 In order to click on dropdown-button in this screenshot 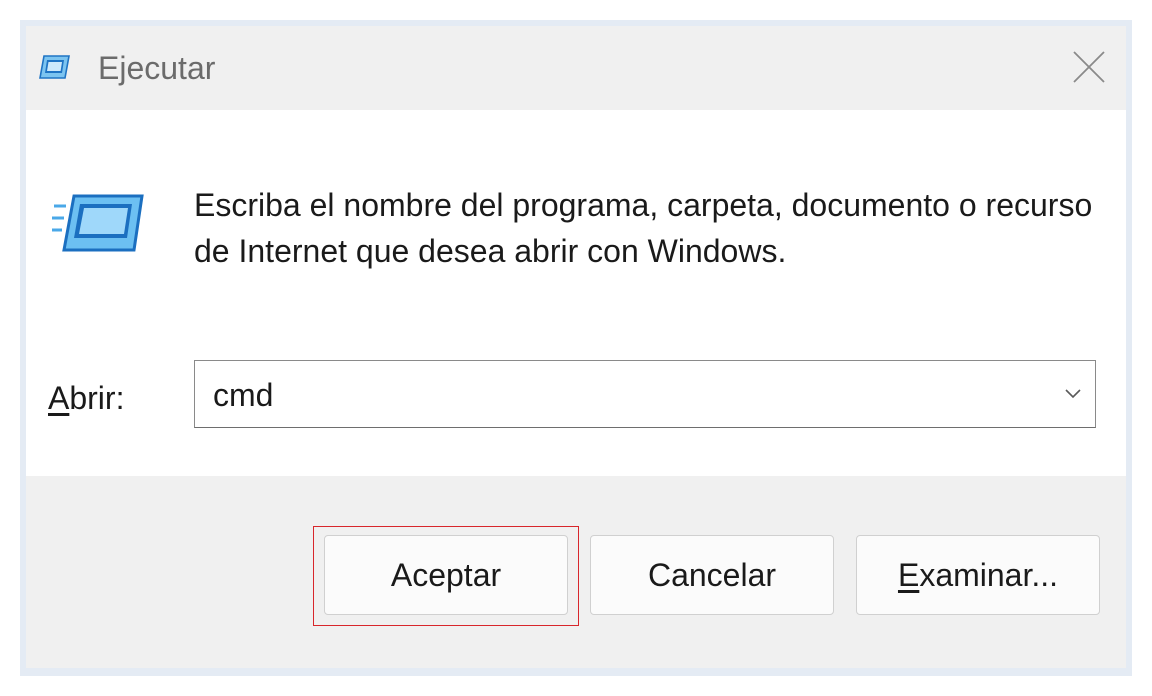, I will do `click(1073, 393)`.